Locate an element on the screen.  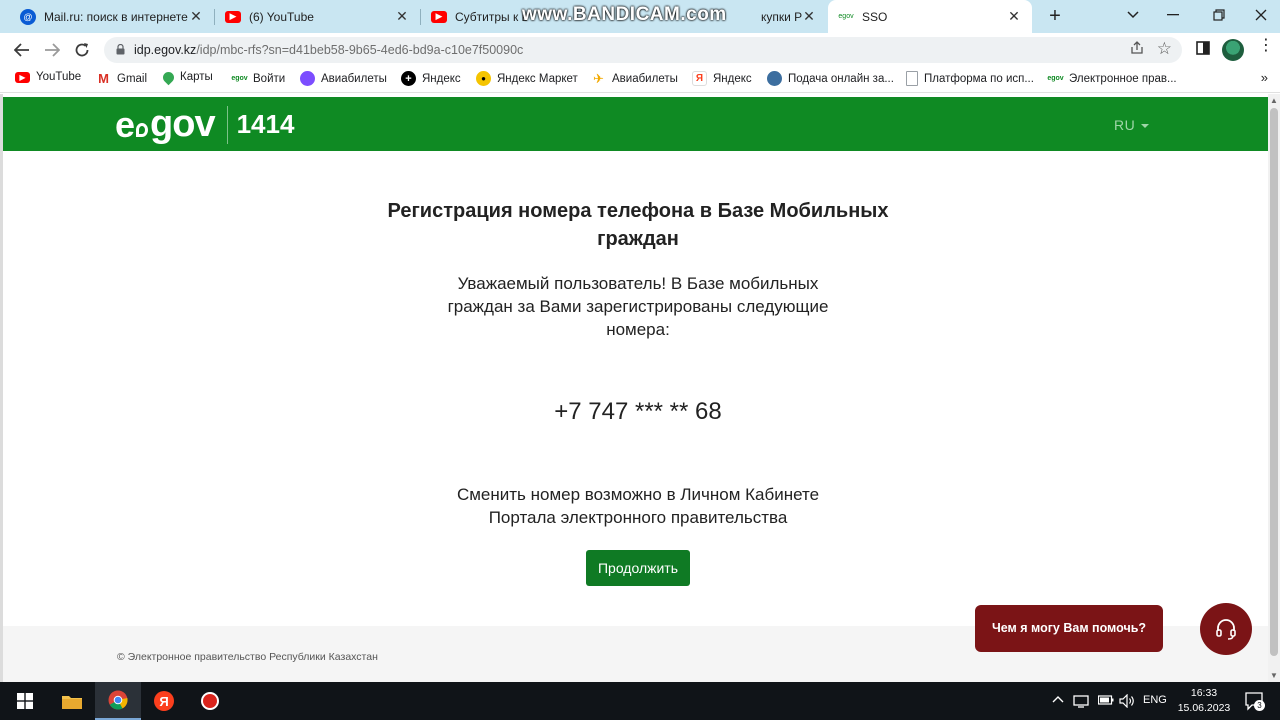
logo-divider is located at coordinates (227, 124).